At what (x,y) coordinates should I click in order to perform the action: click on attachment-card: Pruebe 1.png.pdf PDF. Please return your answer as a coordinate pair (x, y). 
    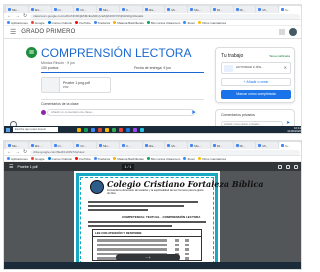
    Looking at the image, I should click on (76, 85).